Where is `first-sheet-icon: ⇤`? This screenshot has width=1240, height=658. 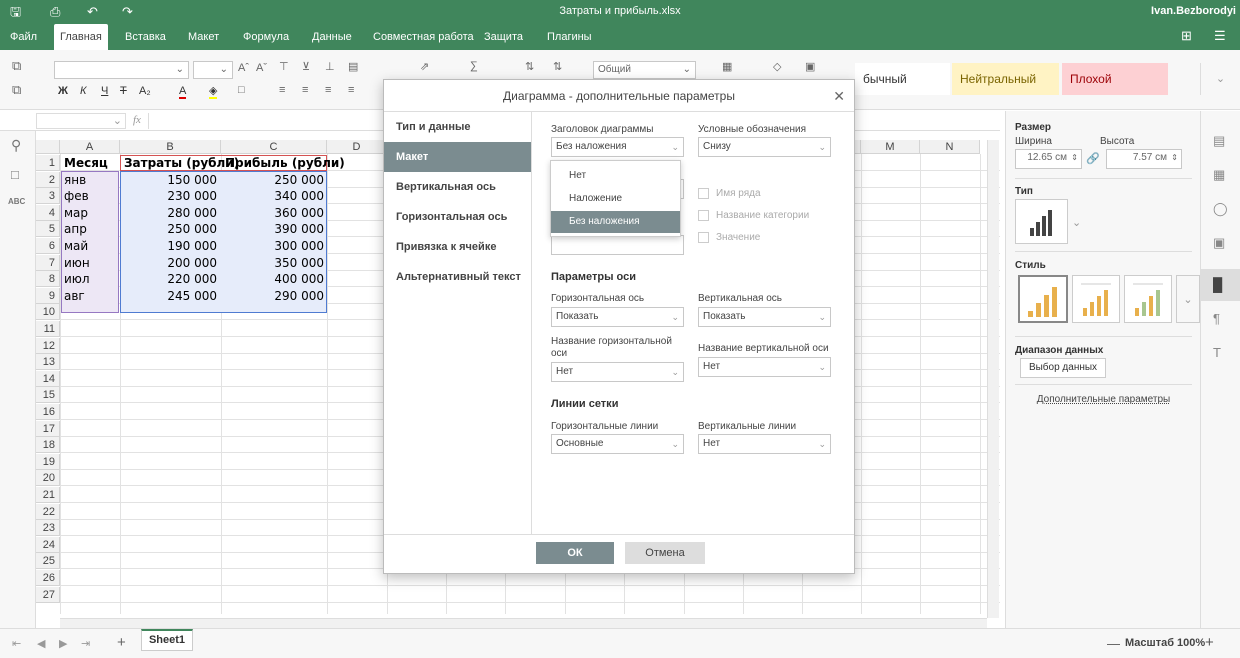 first-sheet-icon: ⇤ is located at coordinates (16, 643).